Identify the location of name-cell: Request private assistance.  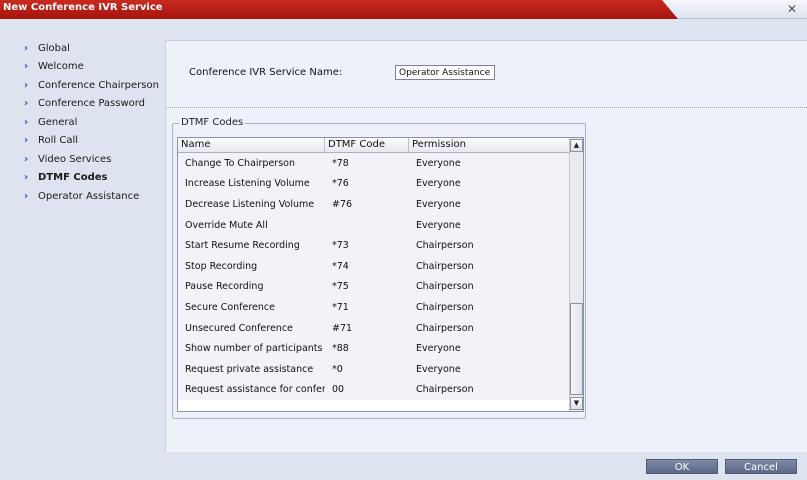
(249, 369).